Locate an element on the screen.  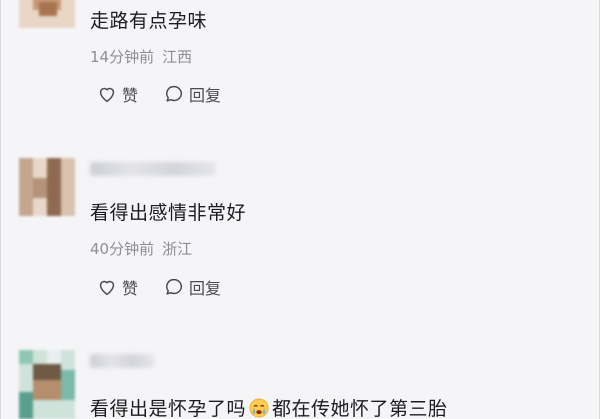
comment-text: 看得出感情非常好 is located at coordinates (168, 213).